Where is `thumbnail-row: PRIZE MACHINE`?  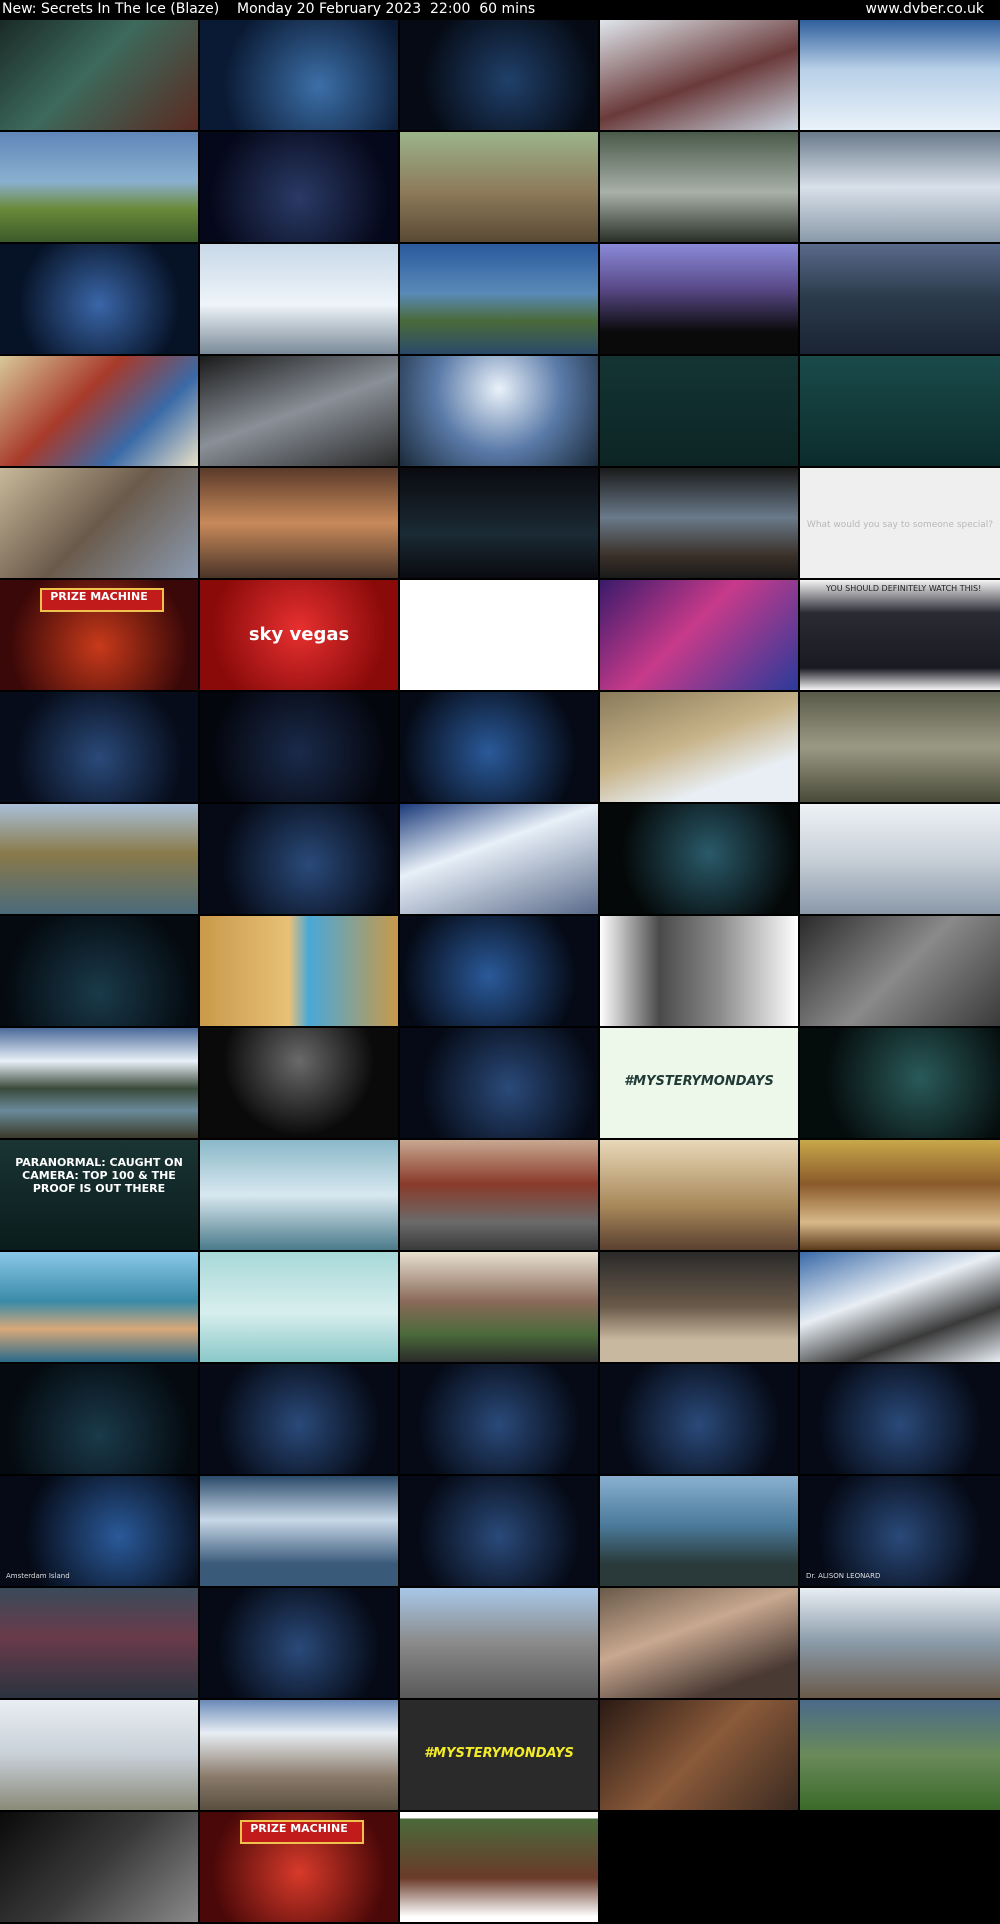
thumbnail-row: PRIZE MACHINE is located at coordinates (500, 1868).